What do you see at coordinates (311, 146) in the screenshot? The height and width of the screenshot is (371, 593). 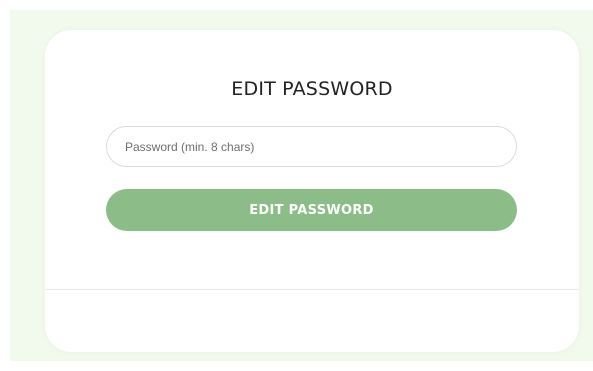 I see `password-input` at bounding box center [311, 146].